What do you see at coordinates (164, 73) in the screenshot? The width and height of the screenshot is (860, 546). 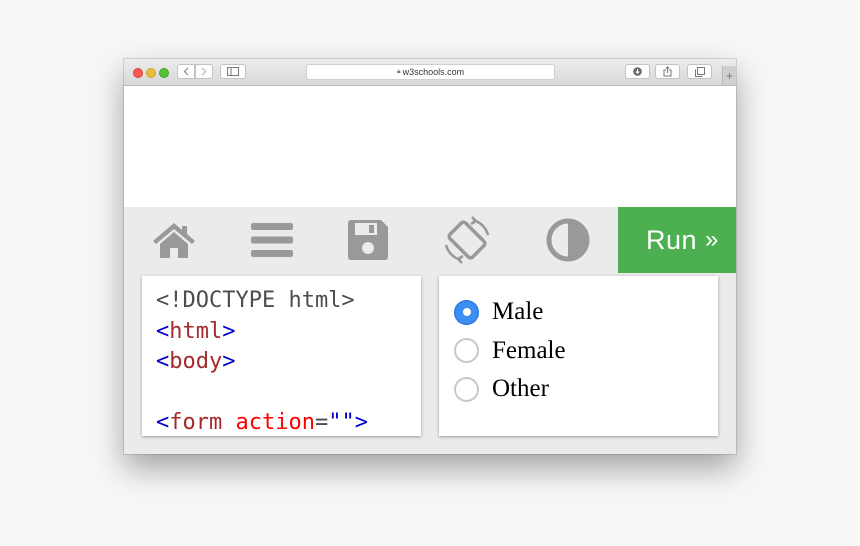 I see `zoom-window-button` at bounding box center [164, 73].